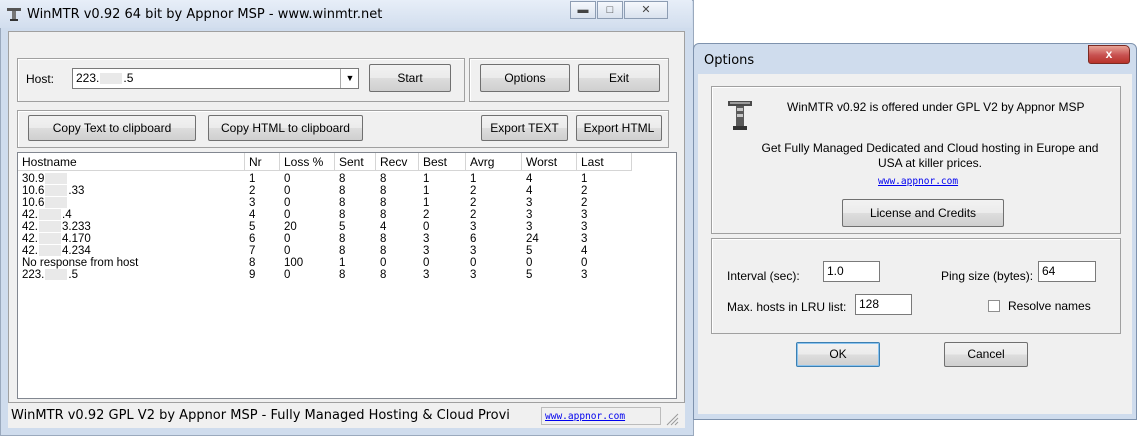 The height and width of the screenshot is (436, 1137). What do you see at coordinates (355, 162) in the screenshot?
I see `column-header: Sent` at bounding box center [355, 162].